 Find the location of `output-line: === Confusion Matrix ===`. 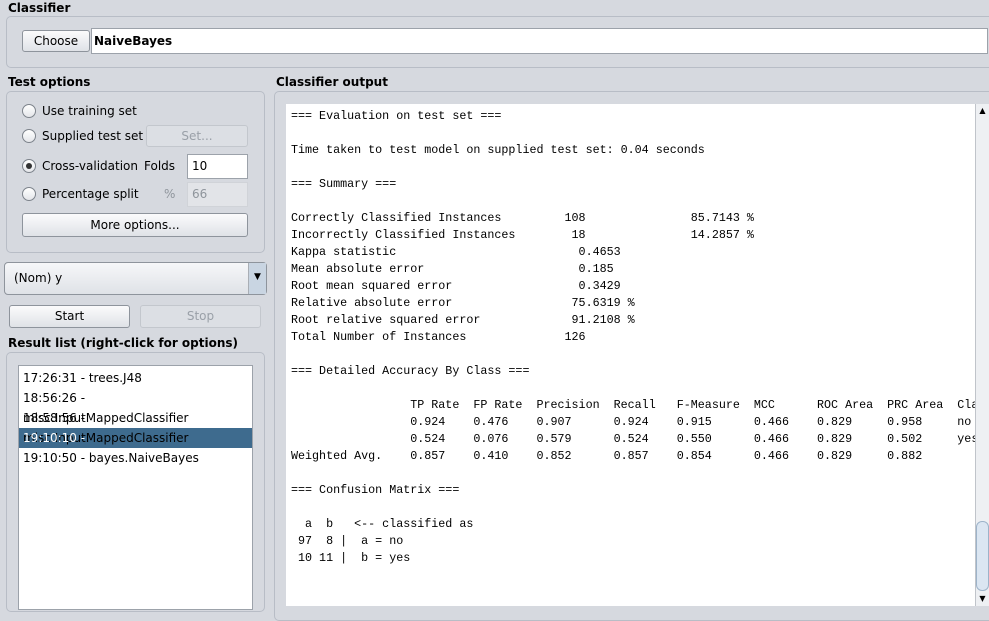

output-line: === Confusion Matrix === is located at coordinates (375, 490).